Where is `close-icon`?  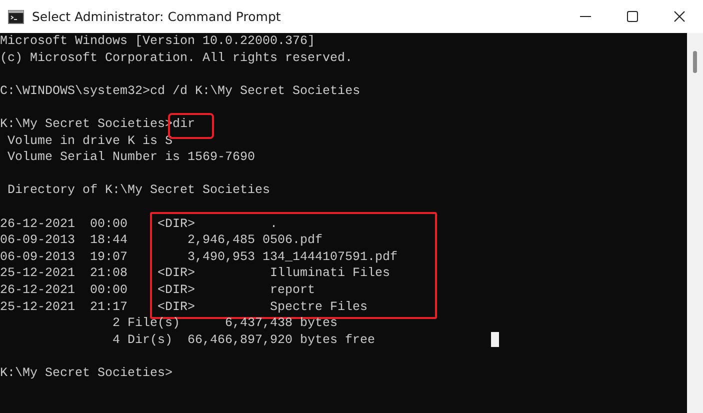
close-icon is located at coordinates (679, 16).